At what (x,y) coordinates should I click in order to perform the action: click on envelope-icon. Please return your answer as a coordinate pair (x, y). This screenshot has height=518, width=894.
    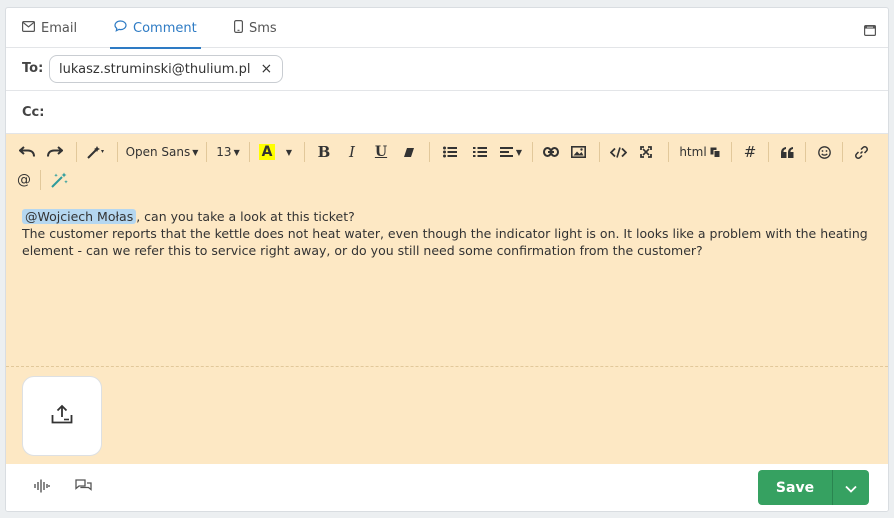
    Looking at the image, I should click on (31, 28).